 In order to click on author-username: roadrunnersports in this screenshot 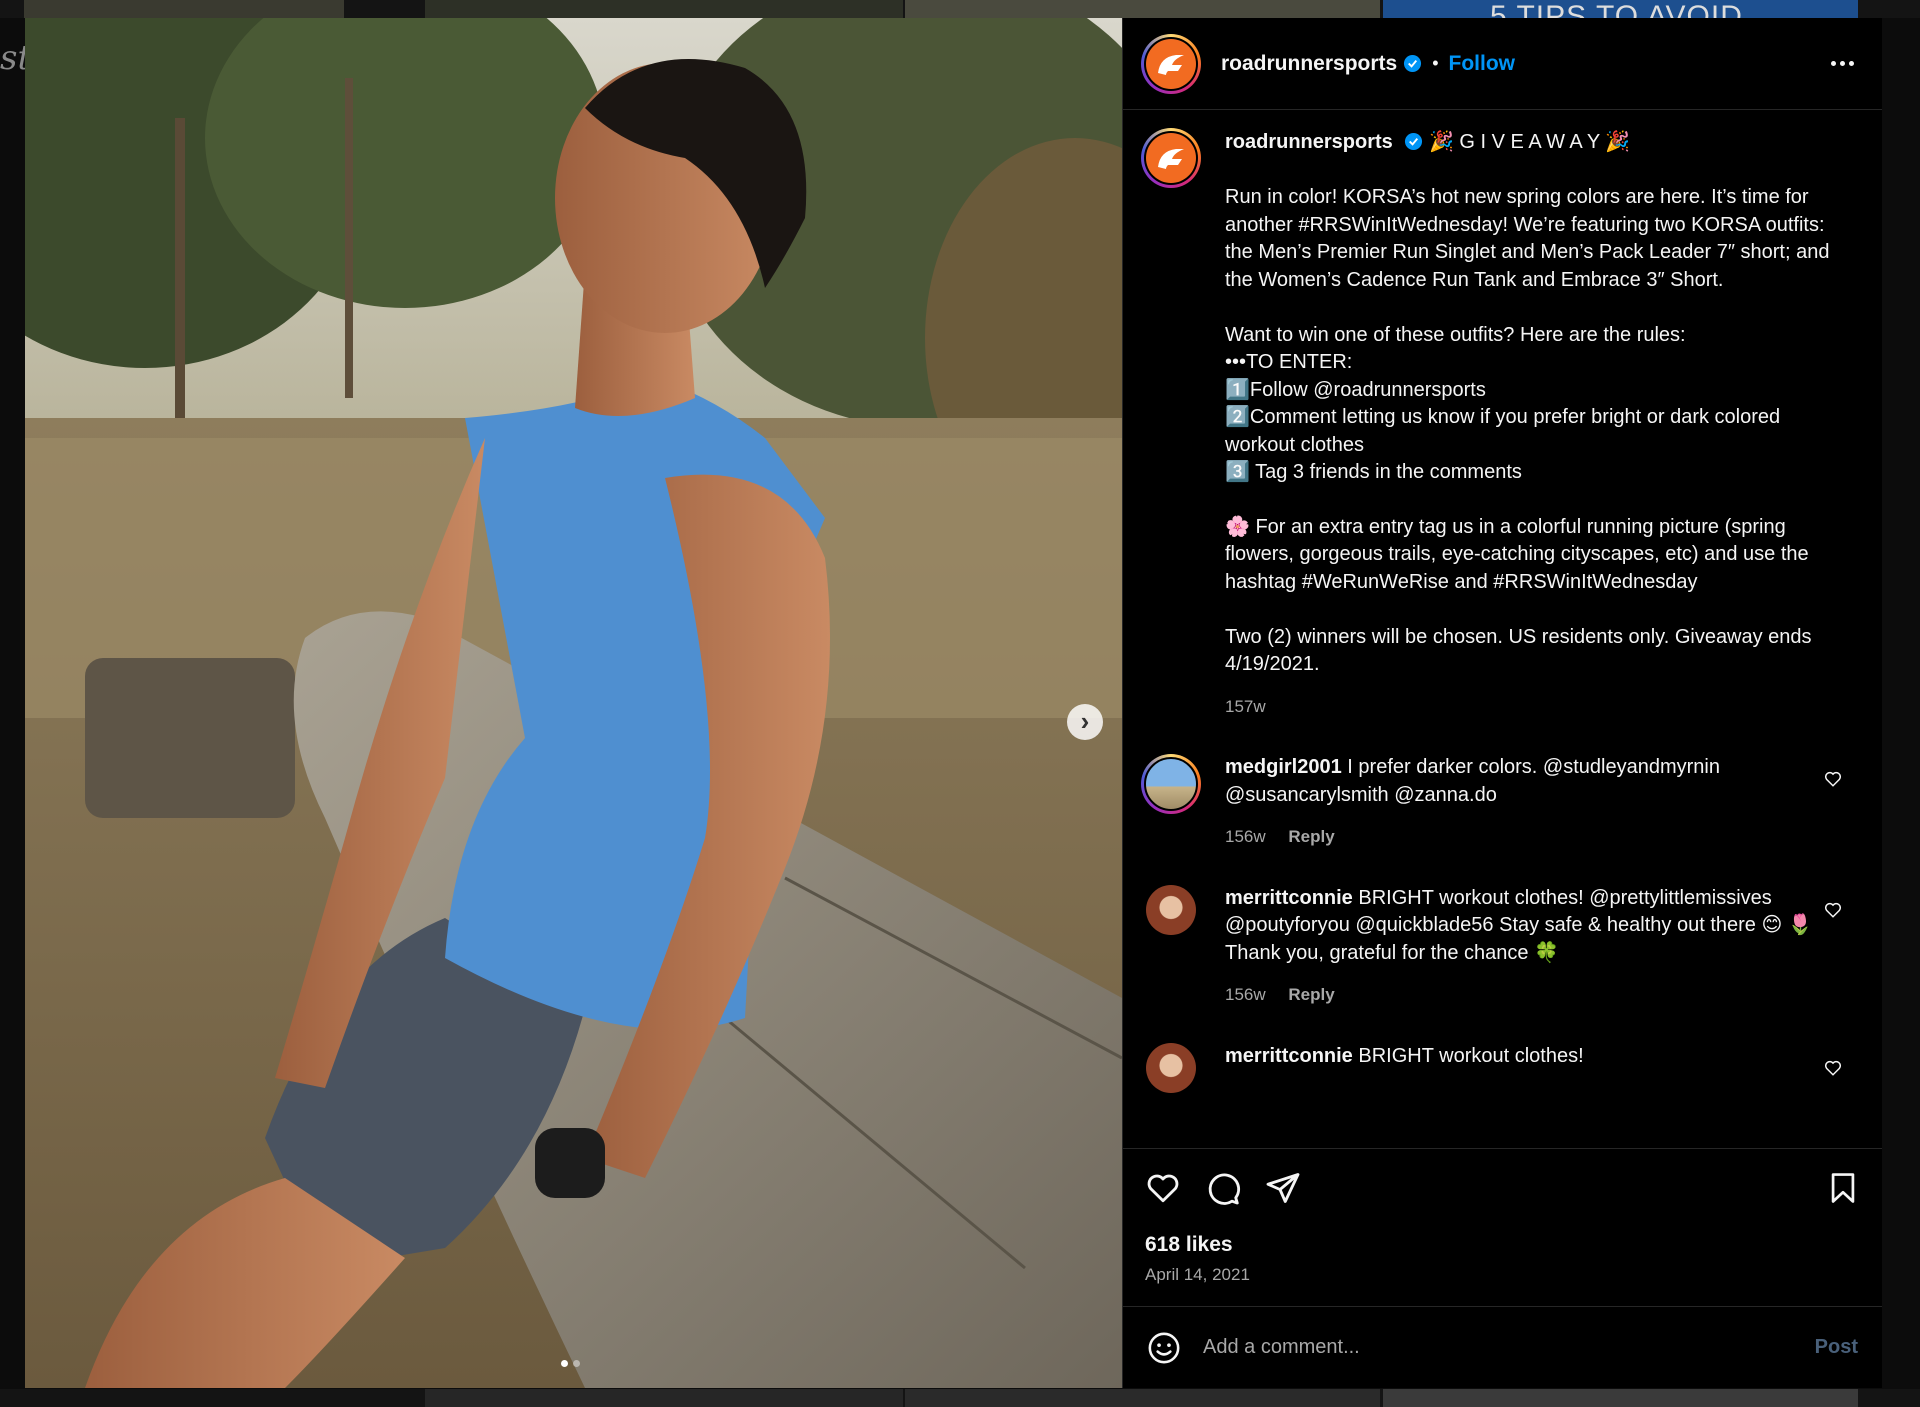, I will do `click(1309, 64)`.